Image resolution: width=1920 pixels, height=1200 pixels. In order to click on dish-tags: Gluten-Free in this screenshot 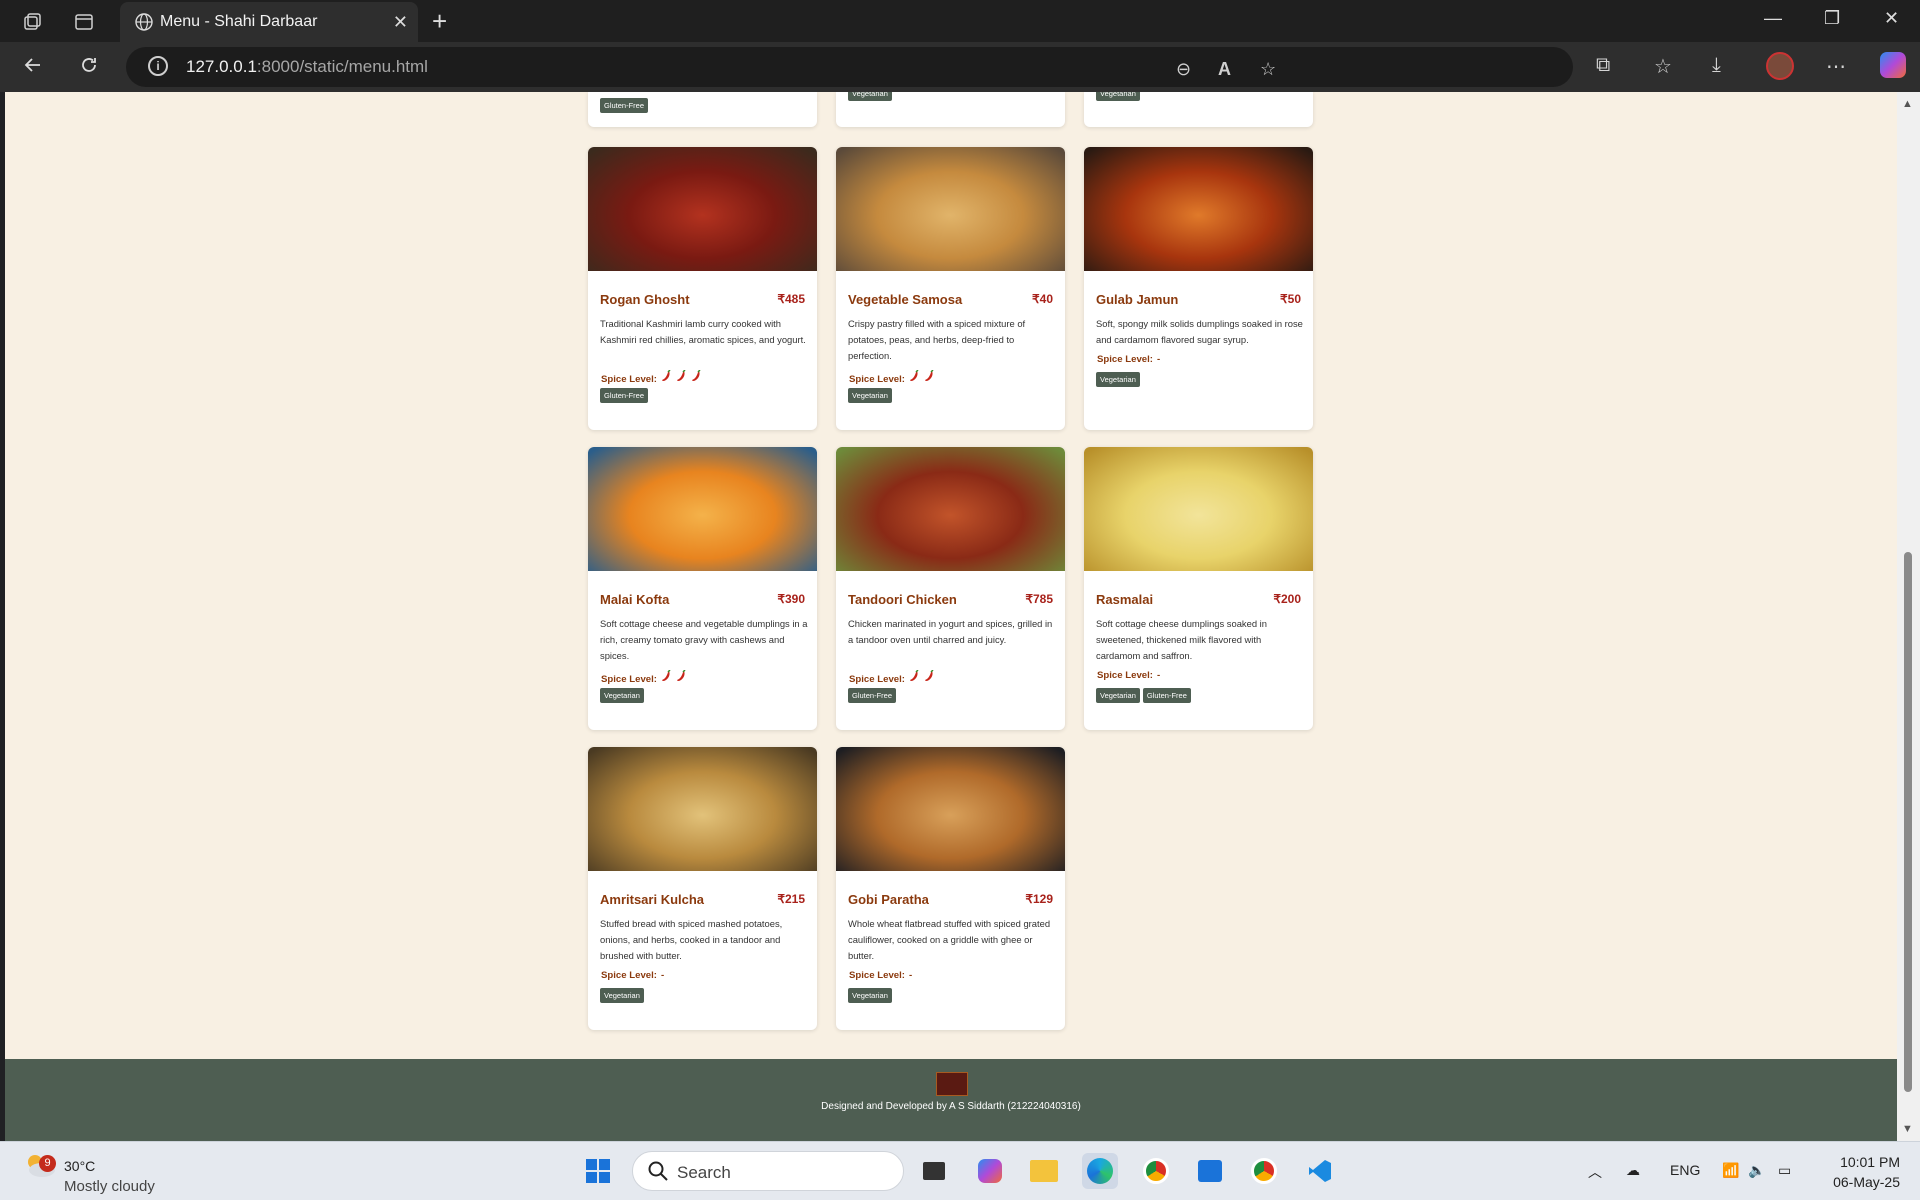, I will do `click(872, 695)`.